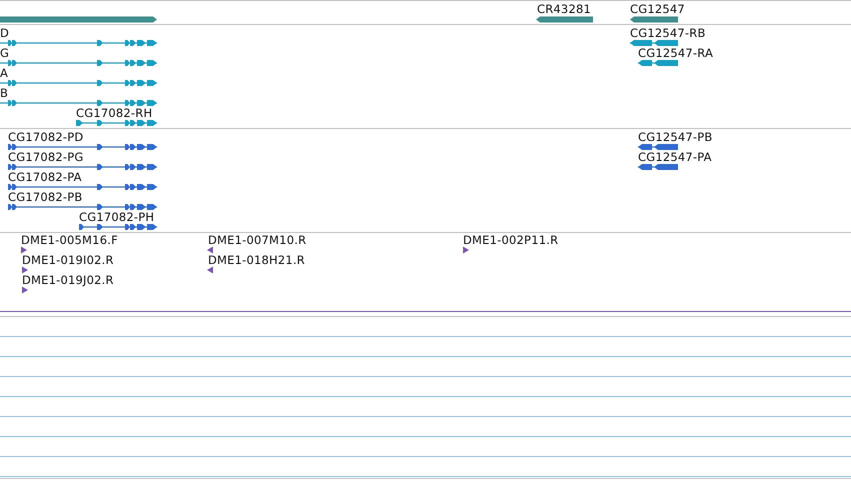 This screenshot has width=851, height=500. I want to click on feature-label: CG17082-PG, so click(46, 157).